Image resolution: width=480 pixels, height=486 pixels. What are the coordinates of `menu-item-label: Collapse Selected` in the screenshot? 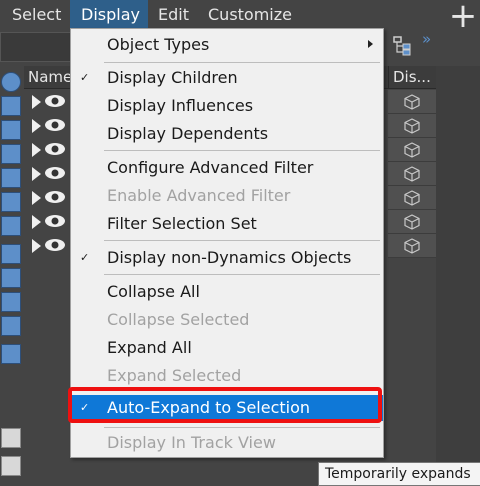 It's located at (178, 319).